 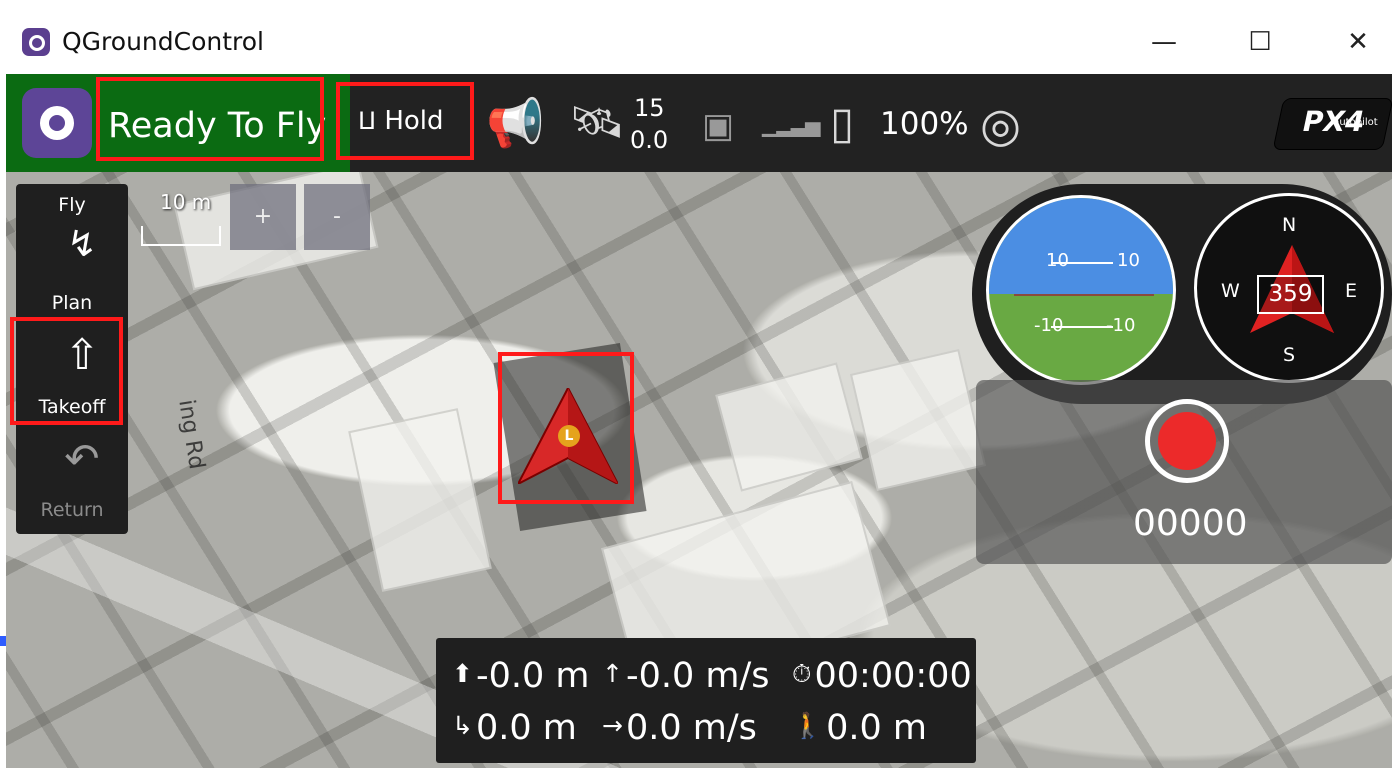 What do you see at coordinates (842, 123) in the screenshot?
I see `battery-icon: ▯` at bounding box center [842, 123].